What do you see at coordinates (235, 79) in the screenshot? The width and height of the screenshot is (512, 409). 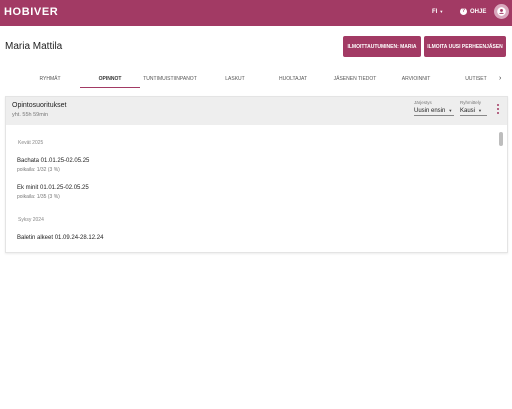 I see `tab-invoices: LASKUT` at bounding box center [235, 79].